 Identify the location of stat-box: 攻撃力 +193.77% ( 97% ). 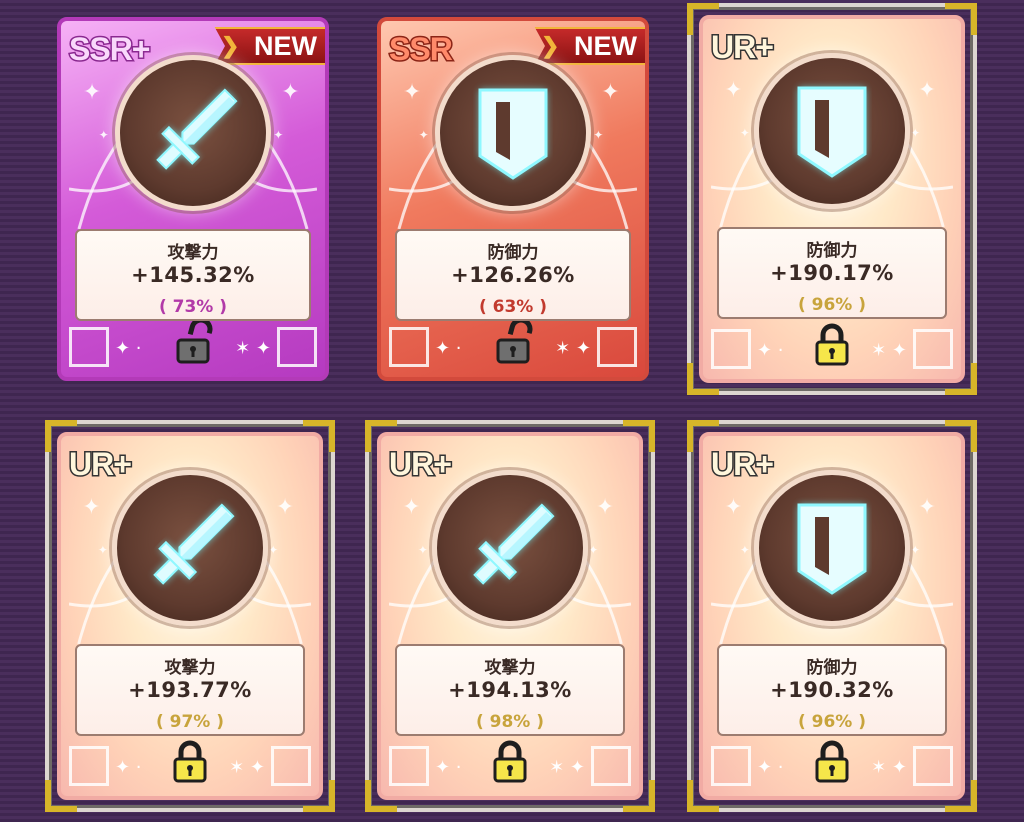
(190, 690).